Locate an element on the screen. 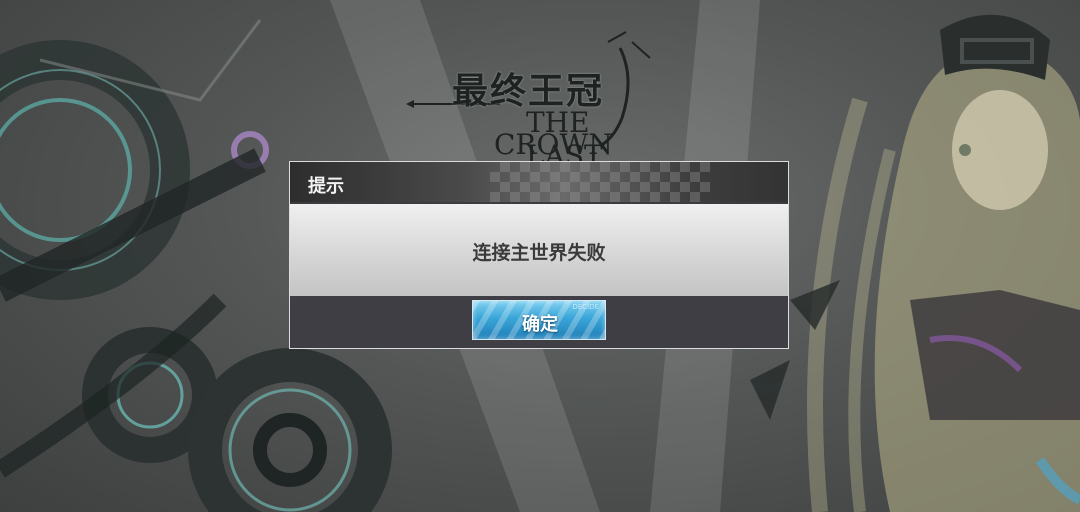 The image size is (1080, 512). dialog-header: 提示 is located at coordinates (539, 182).